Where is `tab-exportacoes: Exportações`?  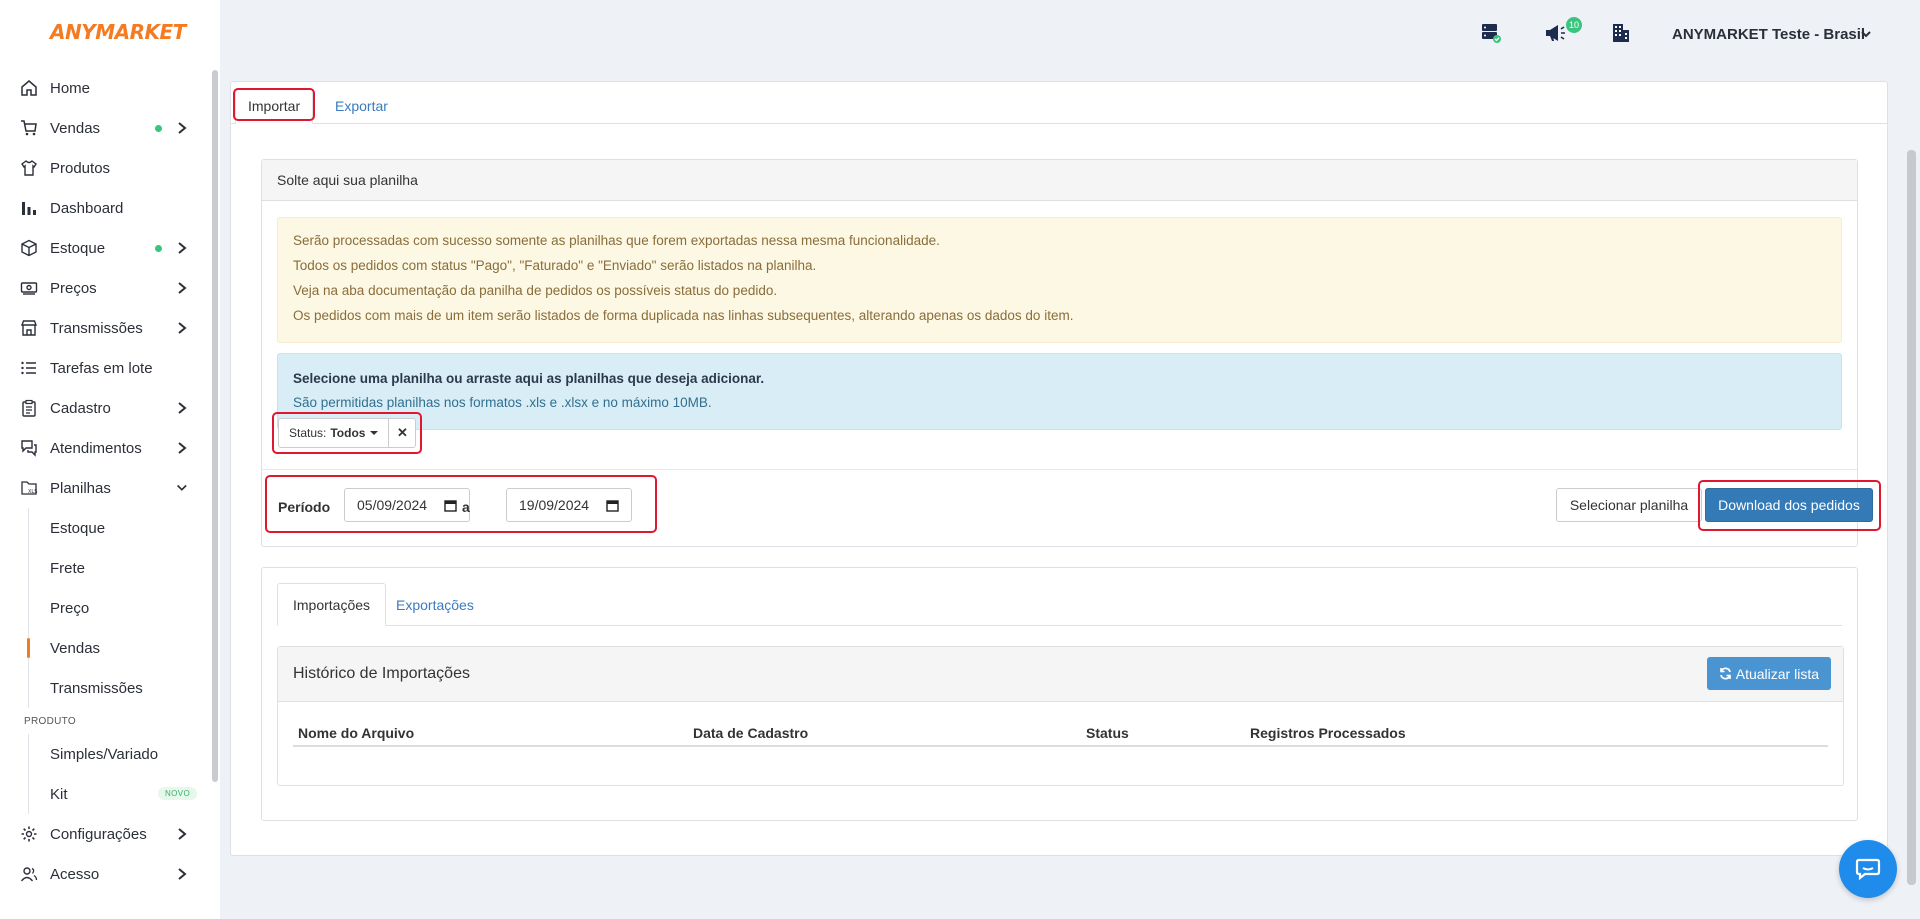 tab-exportacoes: Exportações is located at coordinates (435, 604).